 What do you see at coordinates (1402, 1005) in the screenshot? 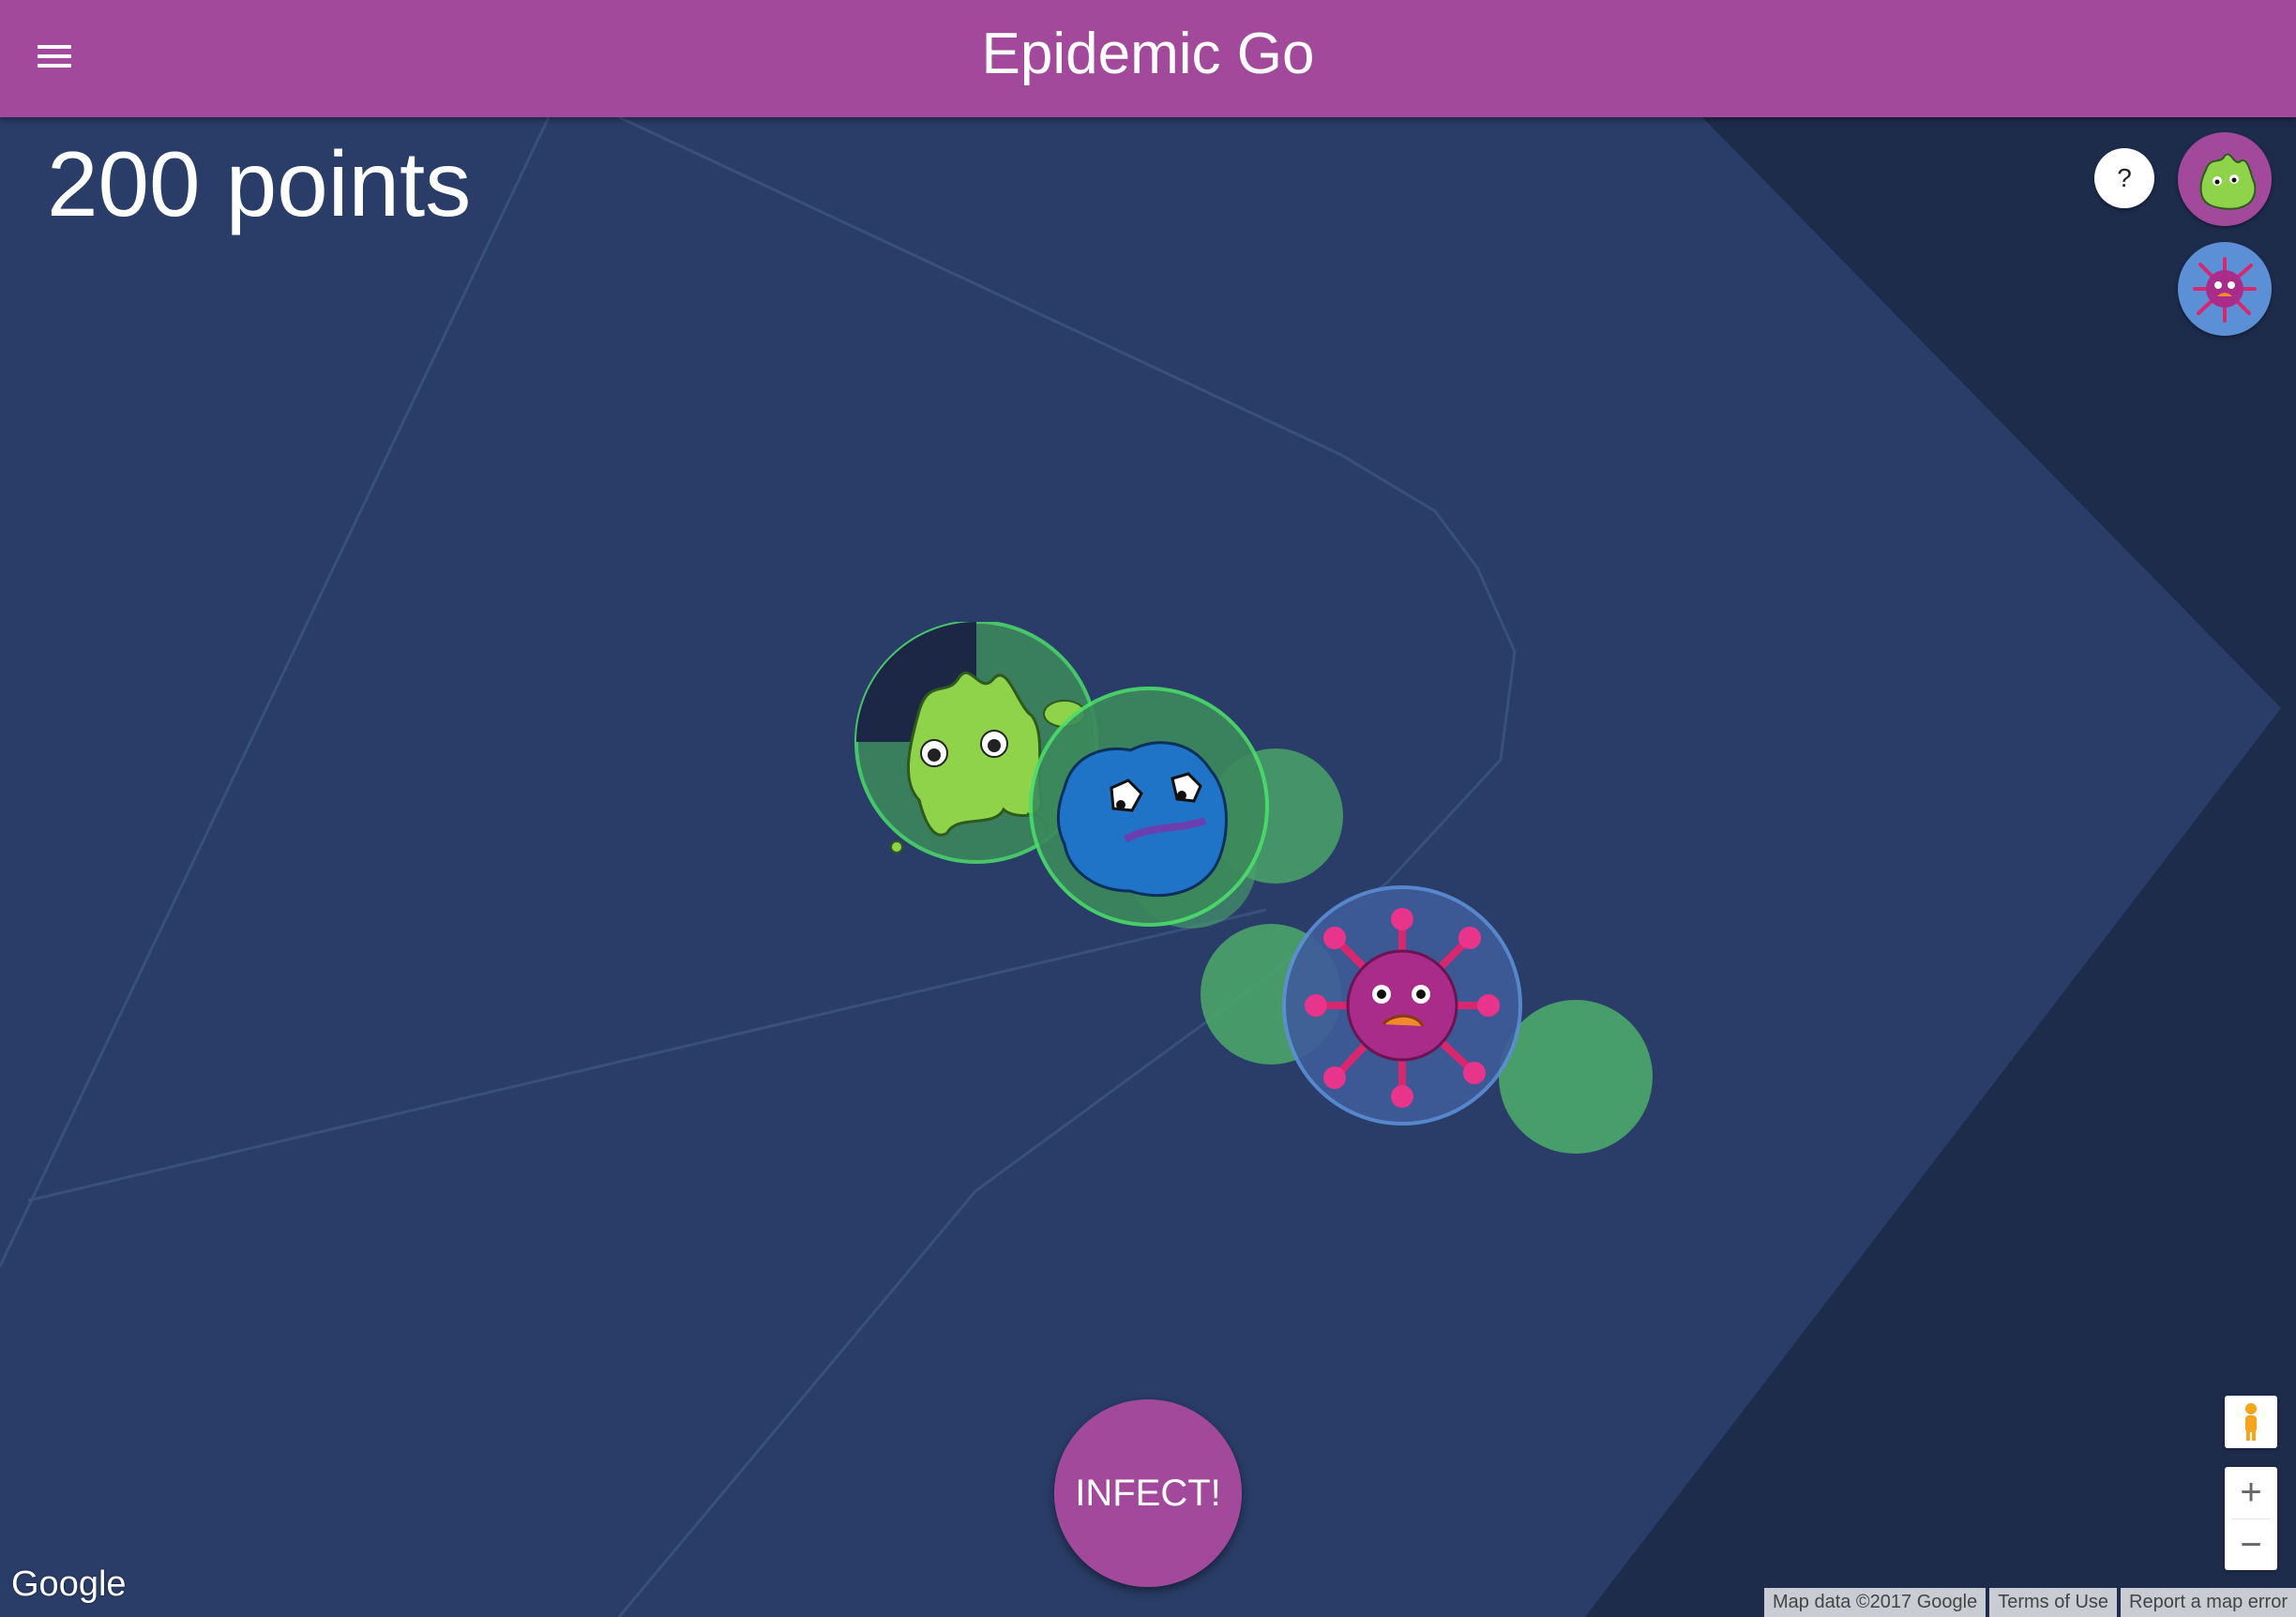
I see `pink-virus-marker` at bounding box center [1402, 1005].